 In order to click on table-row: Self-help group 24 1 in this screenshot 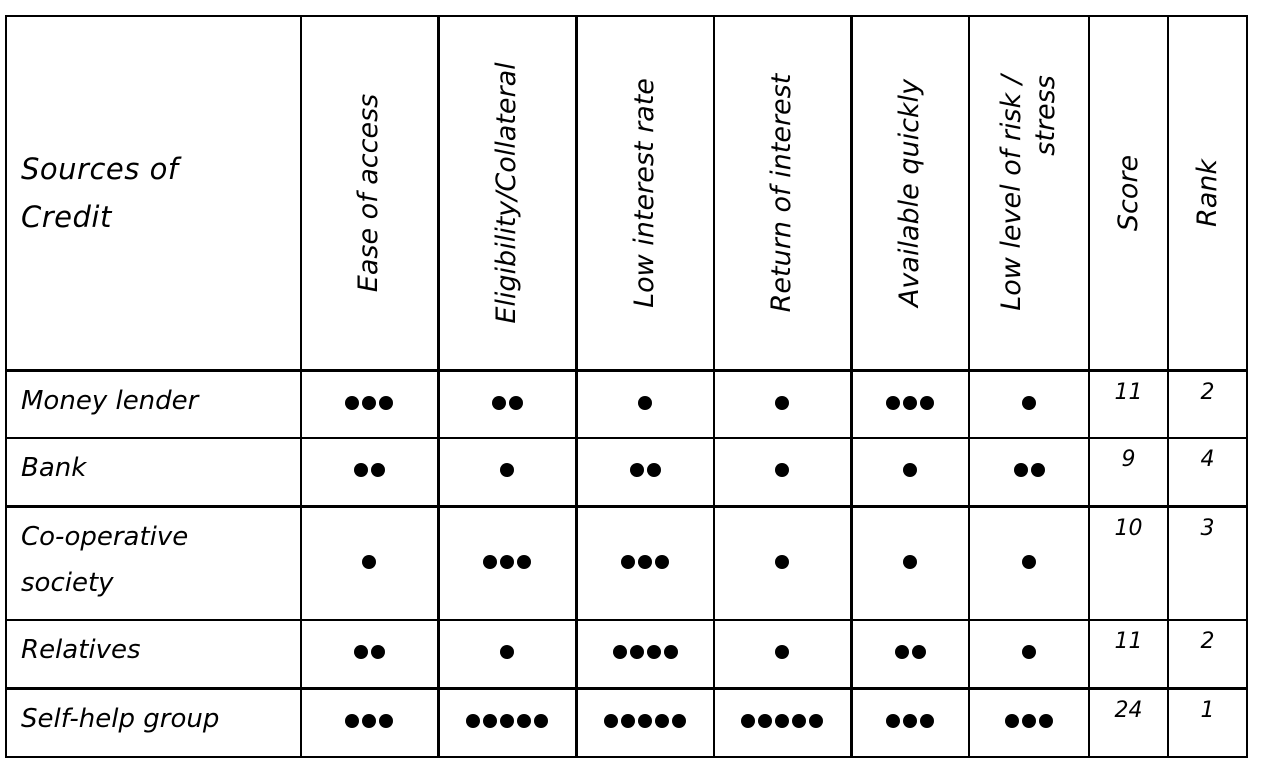, I will do `click(626, 722)`.